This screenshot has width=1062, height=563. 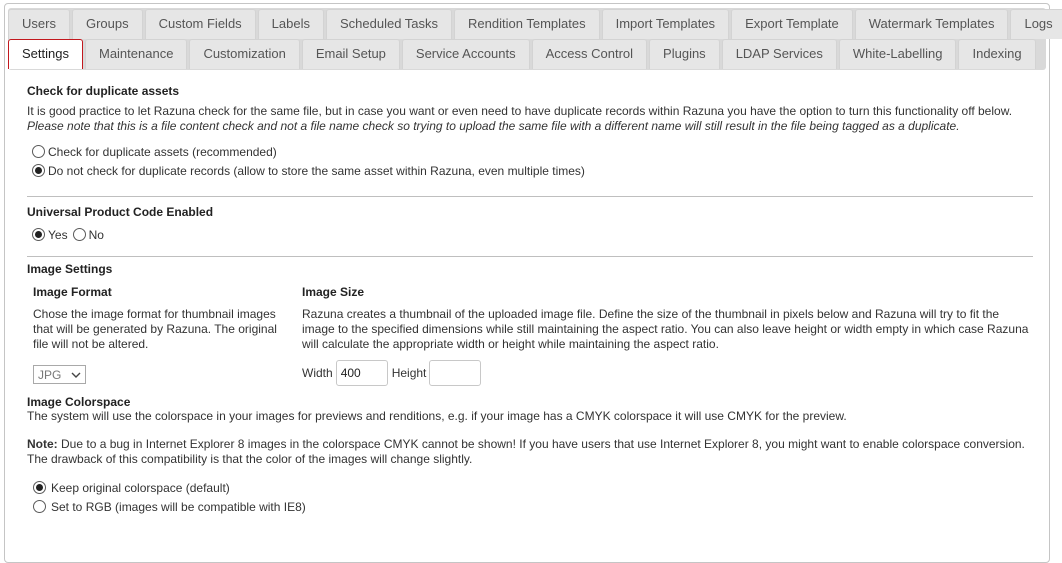 What do you see at coordinates (997, 54) in the screenshot?
I see `tab-indexing: Indexing` at bounding box center [997, 54].